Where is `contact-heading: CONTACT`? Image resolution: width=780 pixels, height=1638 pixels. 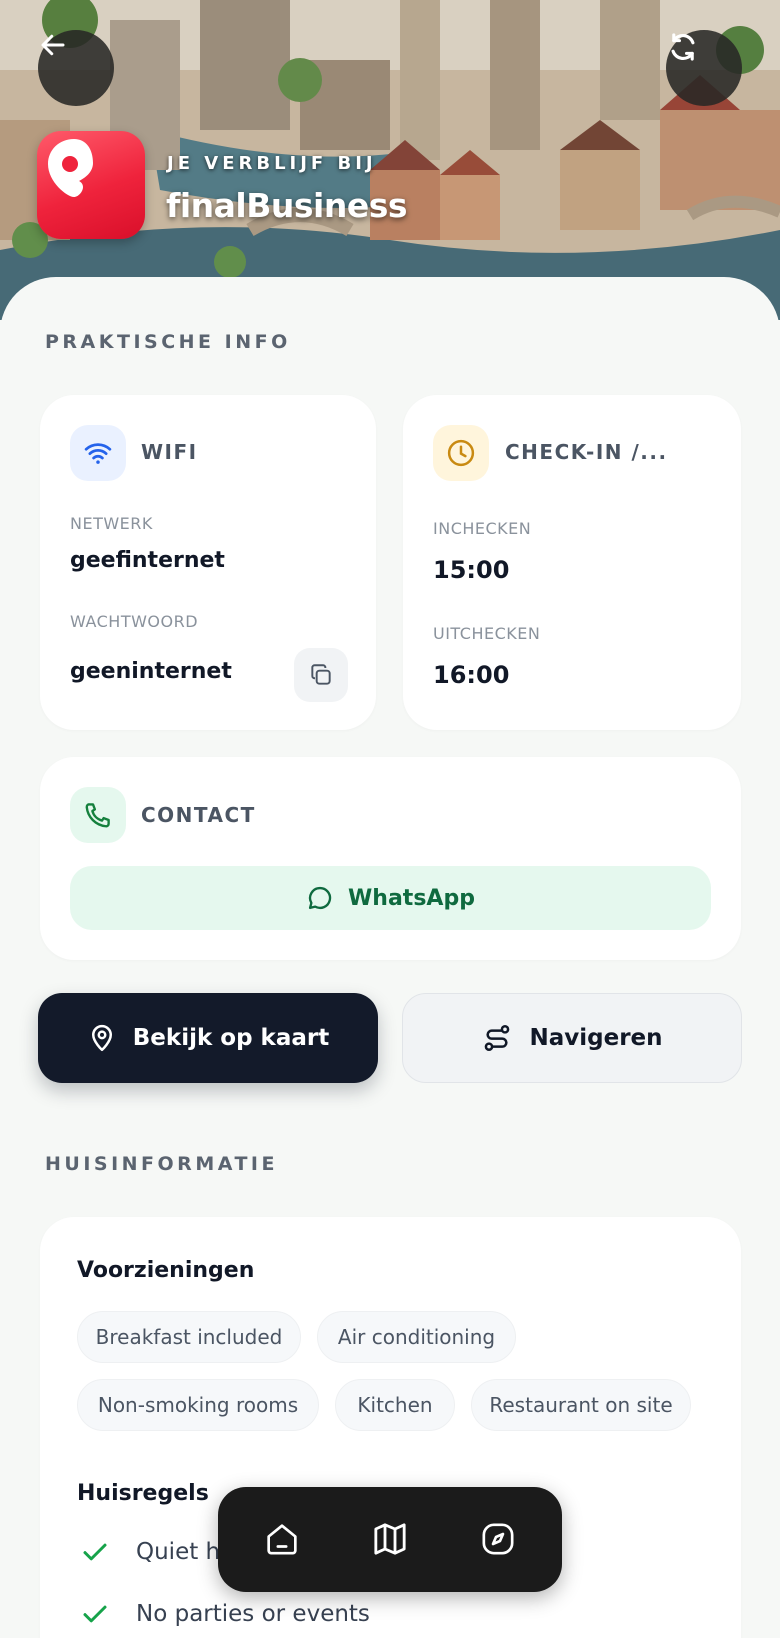 contact-heading: CONTACT is located at coordinates (198, 815).